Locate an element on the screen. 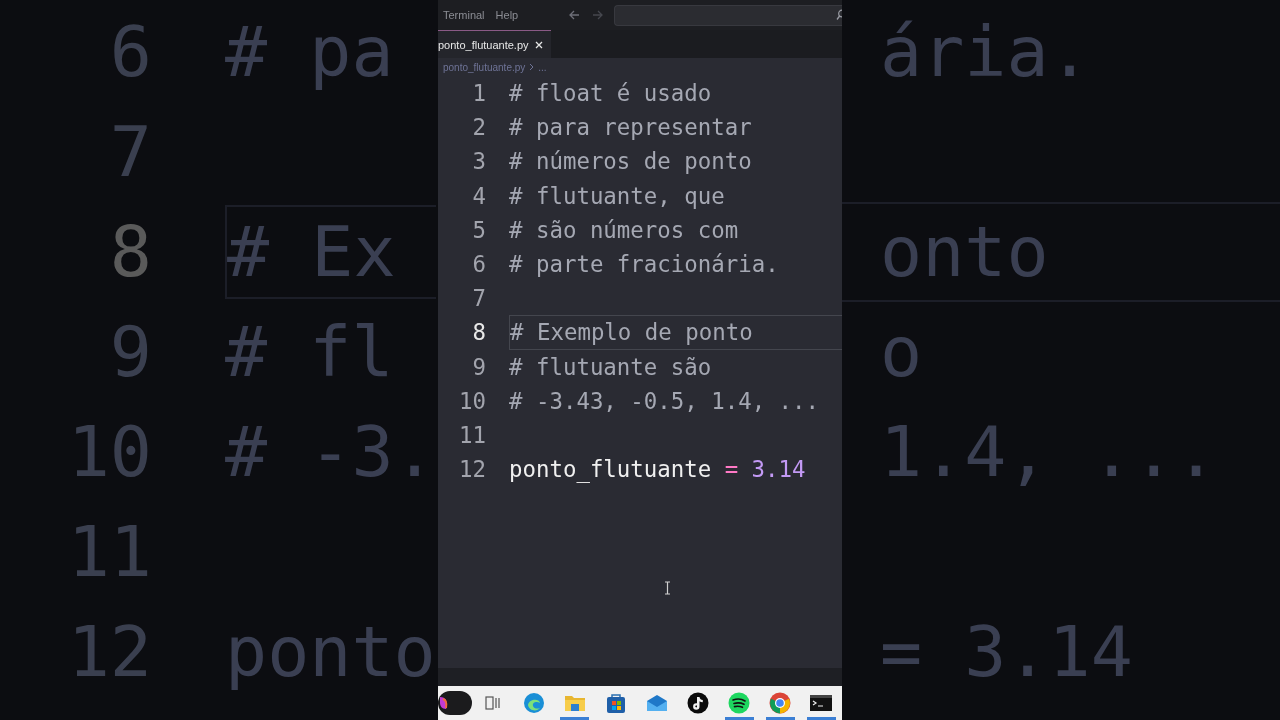  code-text: # pa is located at coordinates (309, 52).